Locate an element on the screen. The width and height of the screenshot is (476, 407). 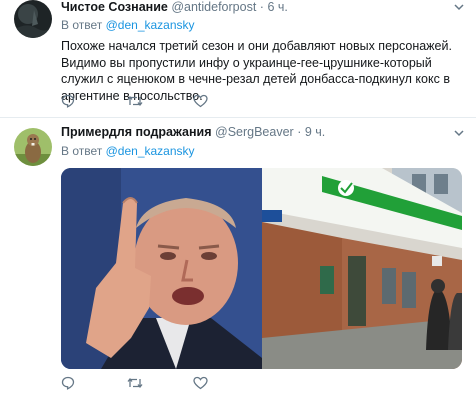
user-handle: @SergBeaver is located at coordinates (254, 132).